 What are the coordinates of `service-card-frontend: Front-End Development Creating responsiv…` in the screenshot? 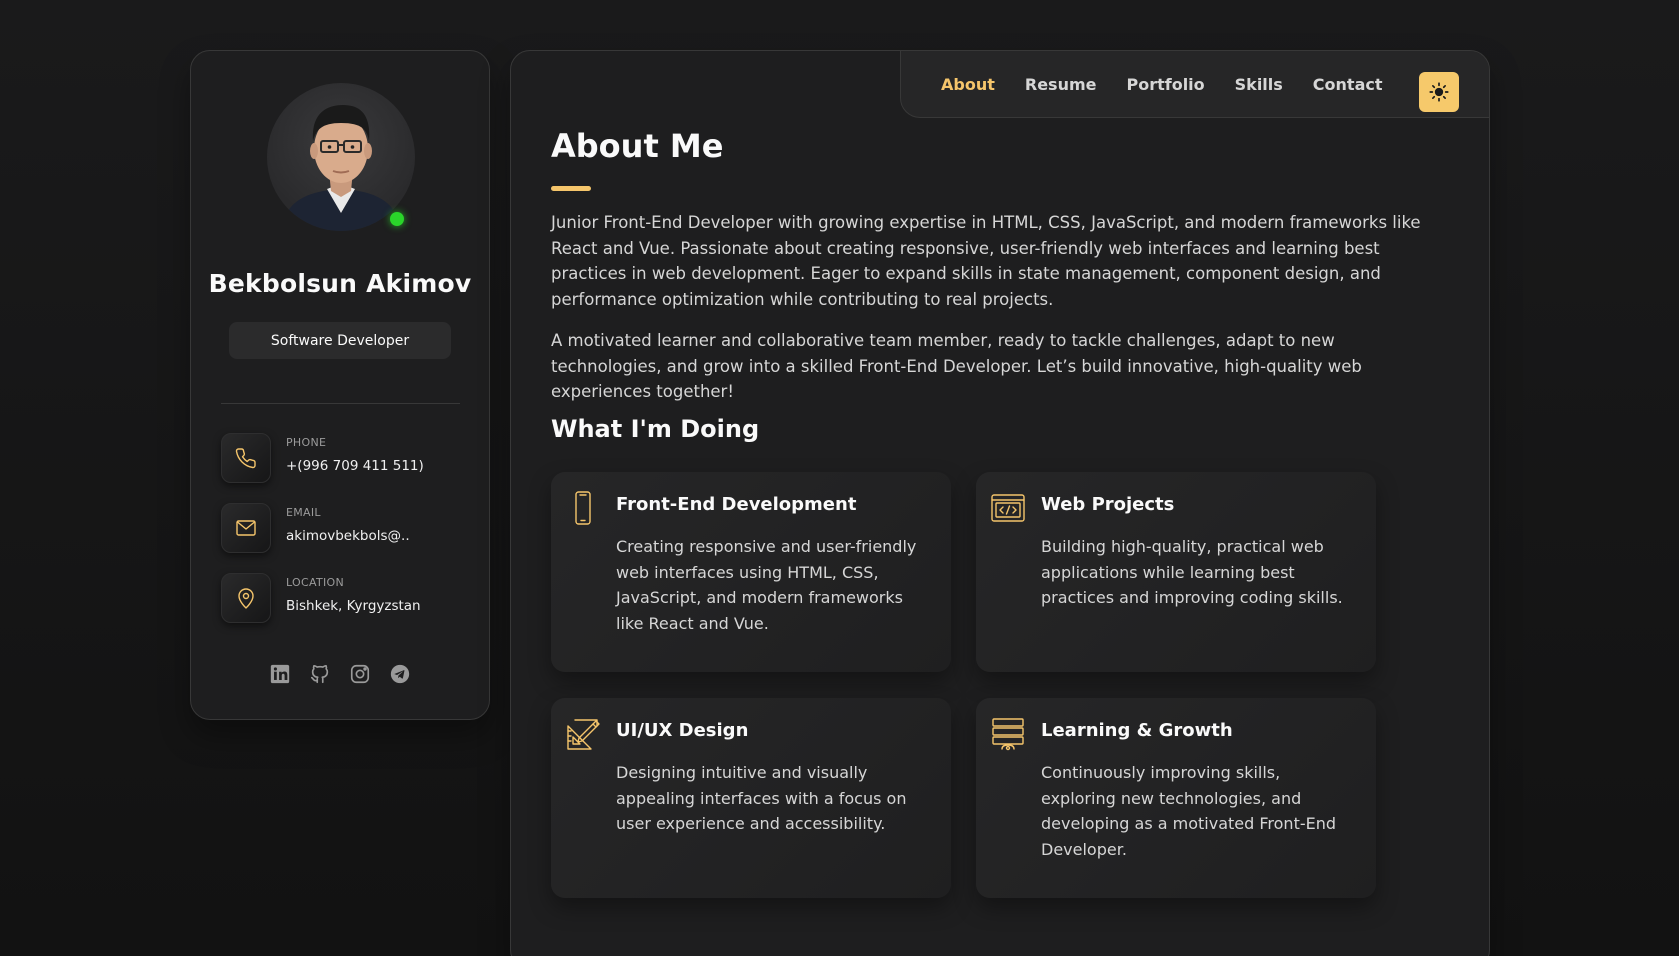 It's located at (751, 572).